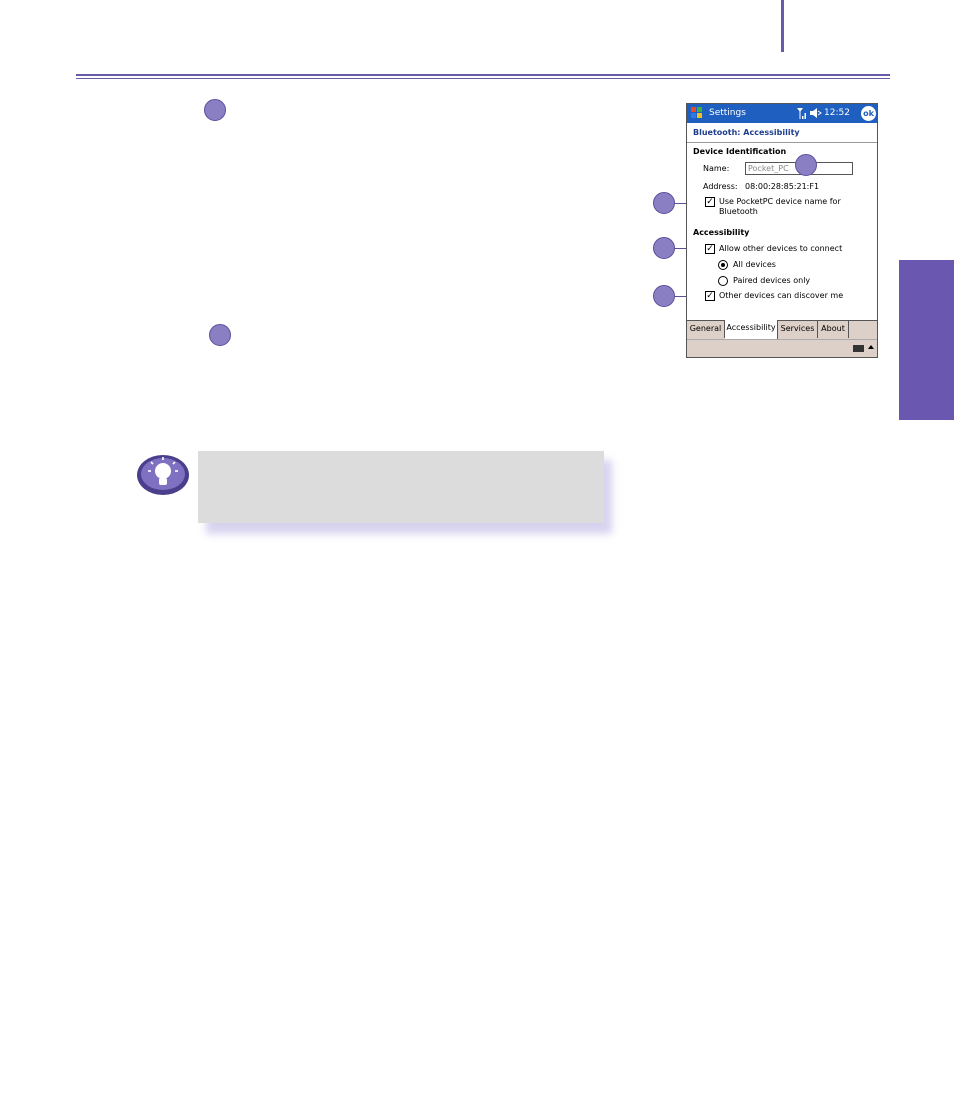  What do you see at coordinates (706, 329) in the screenshot?
I see `tab-general: General` at bounding box center [706, 329].